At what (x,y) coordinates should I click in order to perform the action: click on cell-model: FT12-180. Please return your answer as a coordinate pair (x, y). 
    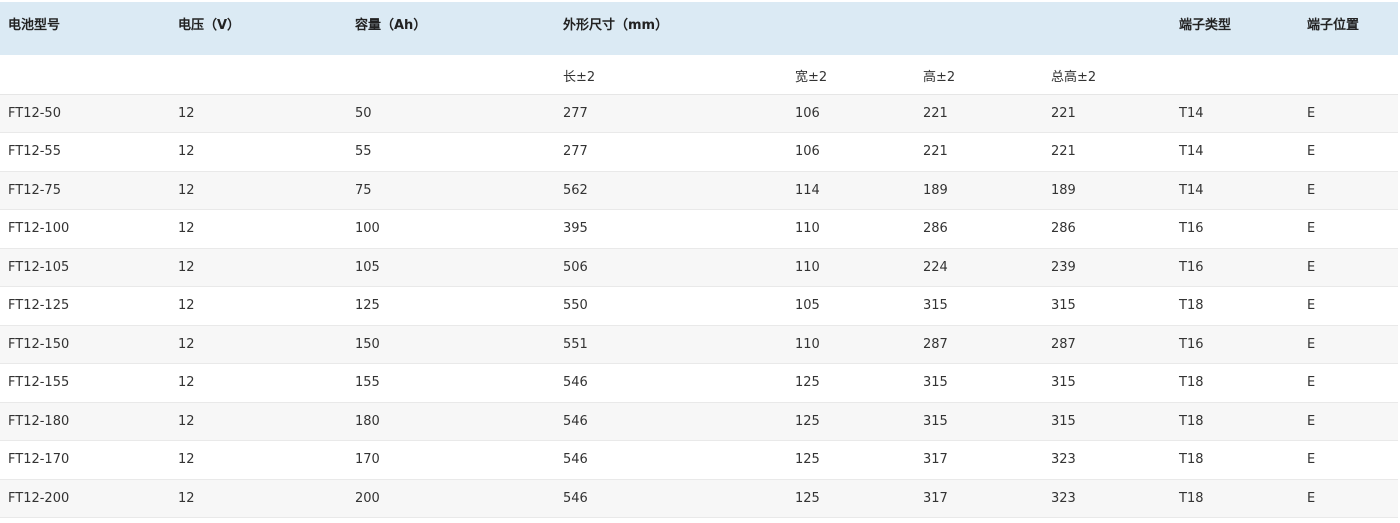
    Looking at the image, I should click on (85, 421).